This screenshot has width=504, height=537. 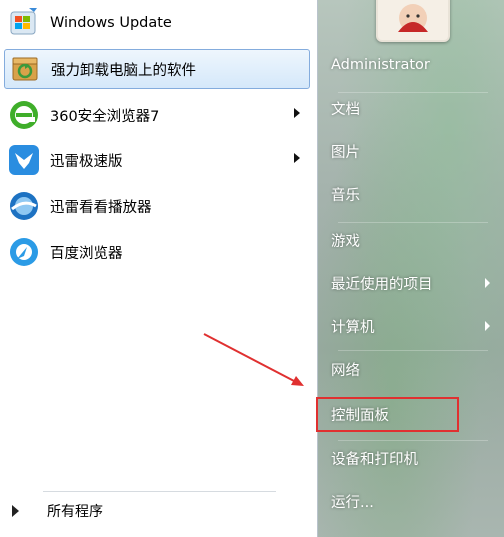 What do you see at coordinates (345, 109) in the screenshot?
I see `places-item-label: 文档` at bounding box center [345, 109].